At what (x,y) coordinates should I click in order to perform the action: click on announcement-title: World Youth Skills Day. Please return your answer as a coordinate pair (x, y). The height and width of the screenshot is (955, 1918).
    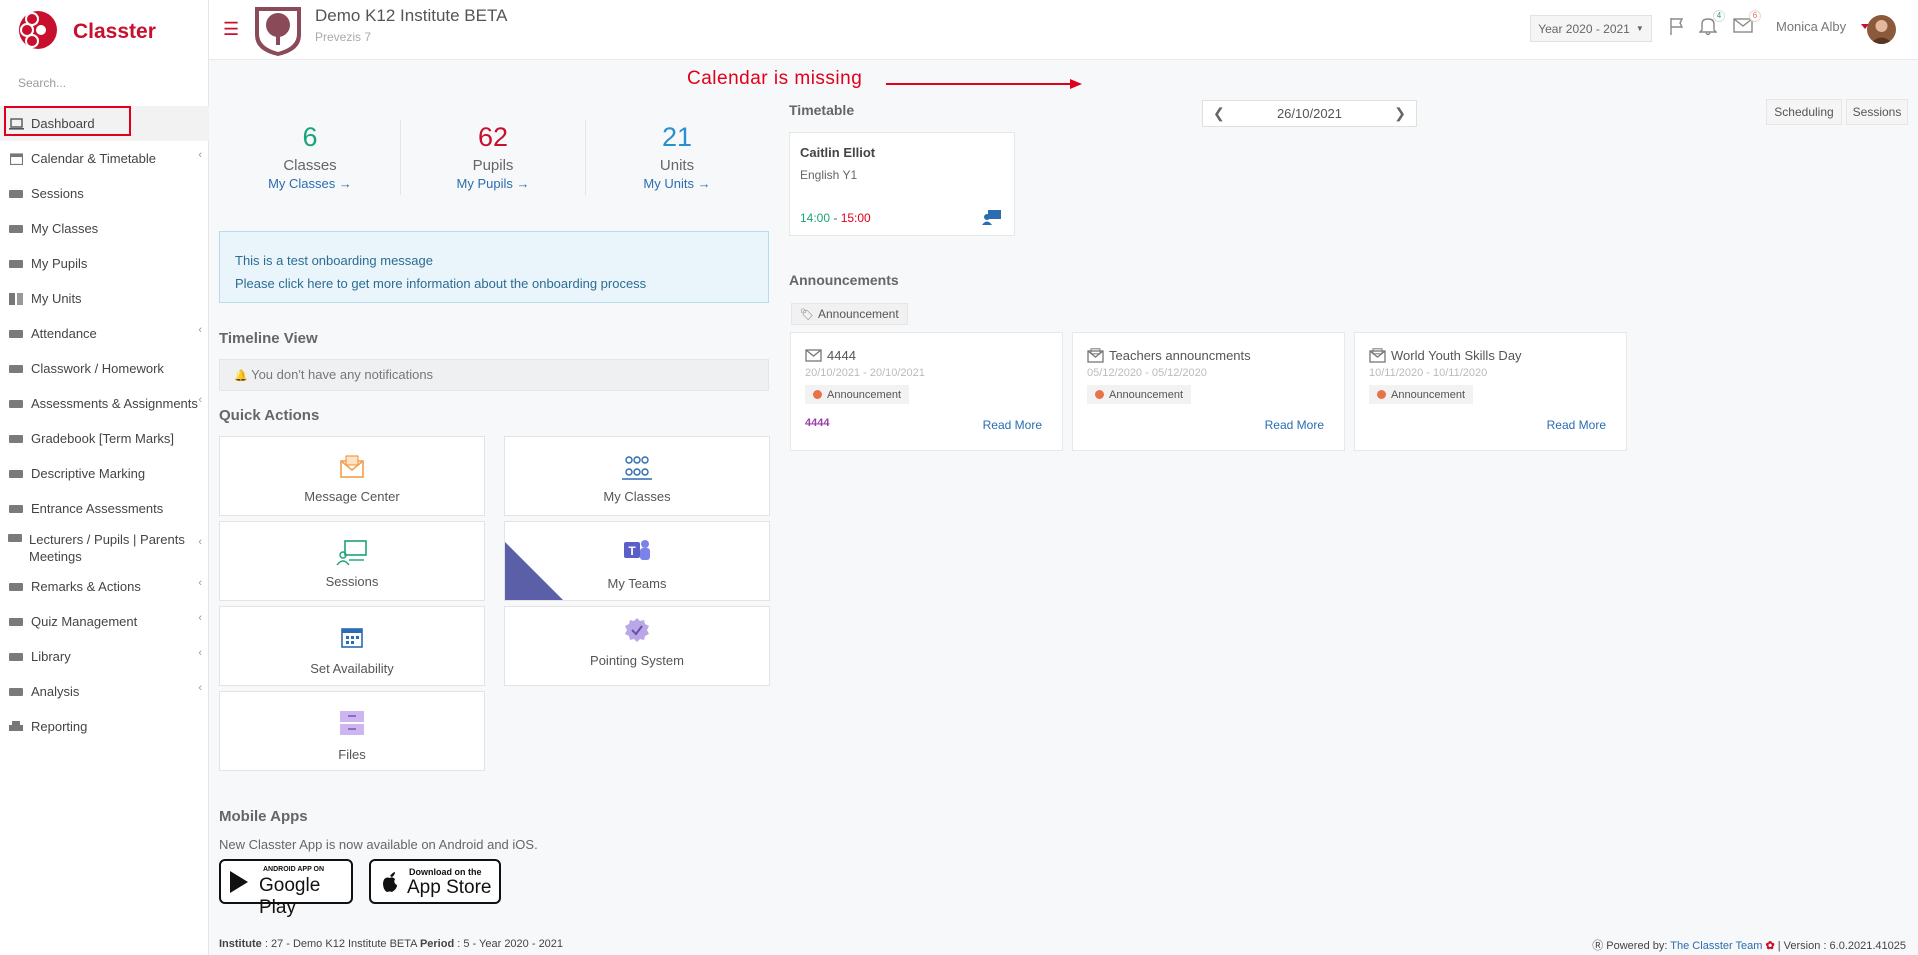
    Looking at the image, I should click on (1490, 355).